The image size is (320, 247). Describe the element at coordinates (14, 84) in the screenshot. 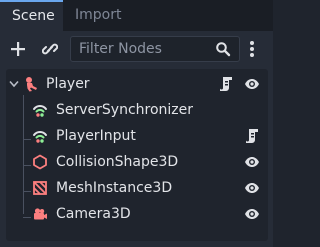

I see `chevron-down-icon` at that location.